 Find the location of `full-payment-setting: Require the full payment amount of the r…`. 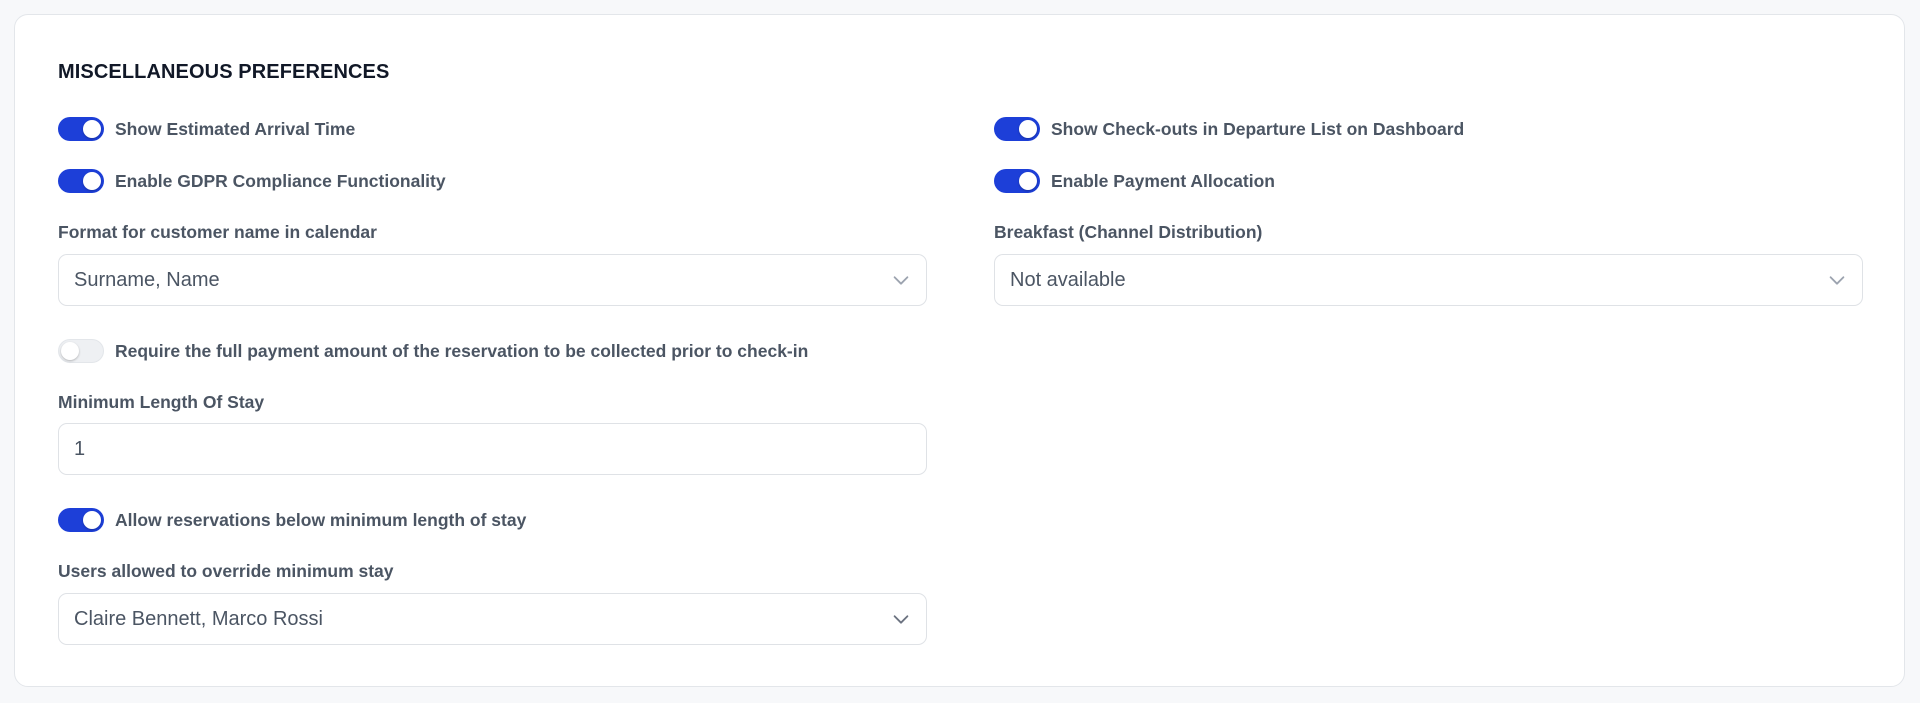

full-payment-setting: Require the full payment amount of the r… is located at coordinates (433, 351).